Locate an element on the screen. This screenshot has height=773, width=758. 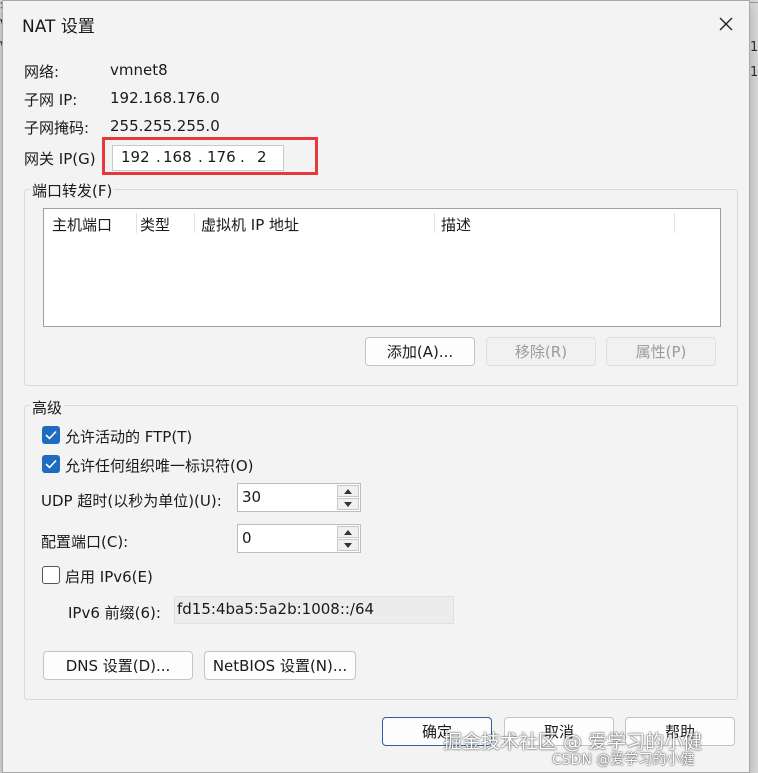
udp-timeout-value: 30 is located at coordinates (251, 497).